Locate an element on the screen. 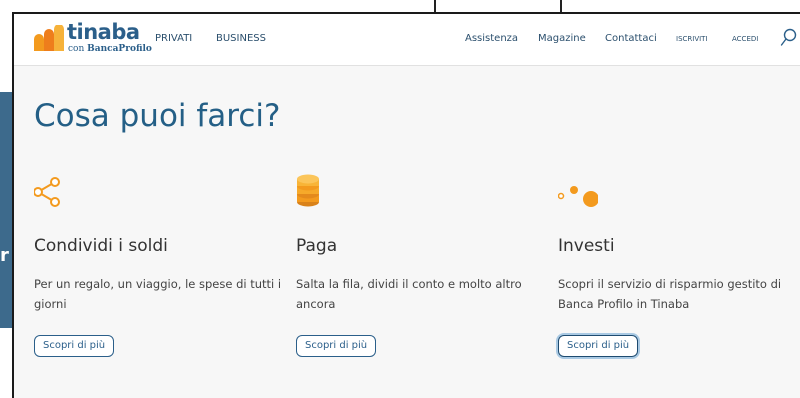 This screenshot has height=398, width=800. growth-dots-icon is located at coordinates (578, 196).